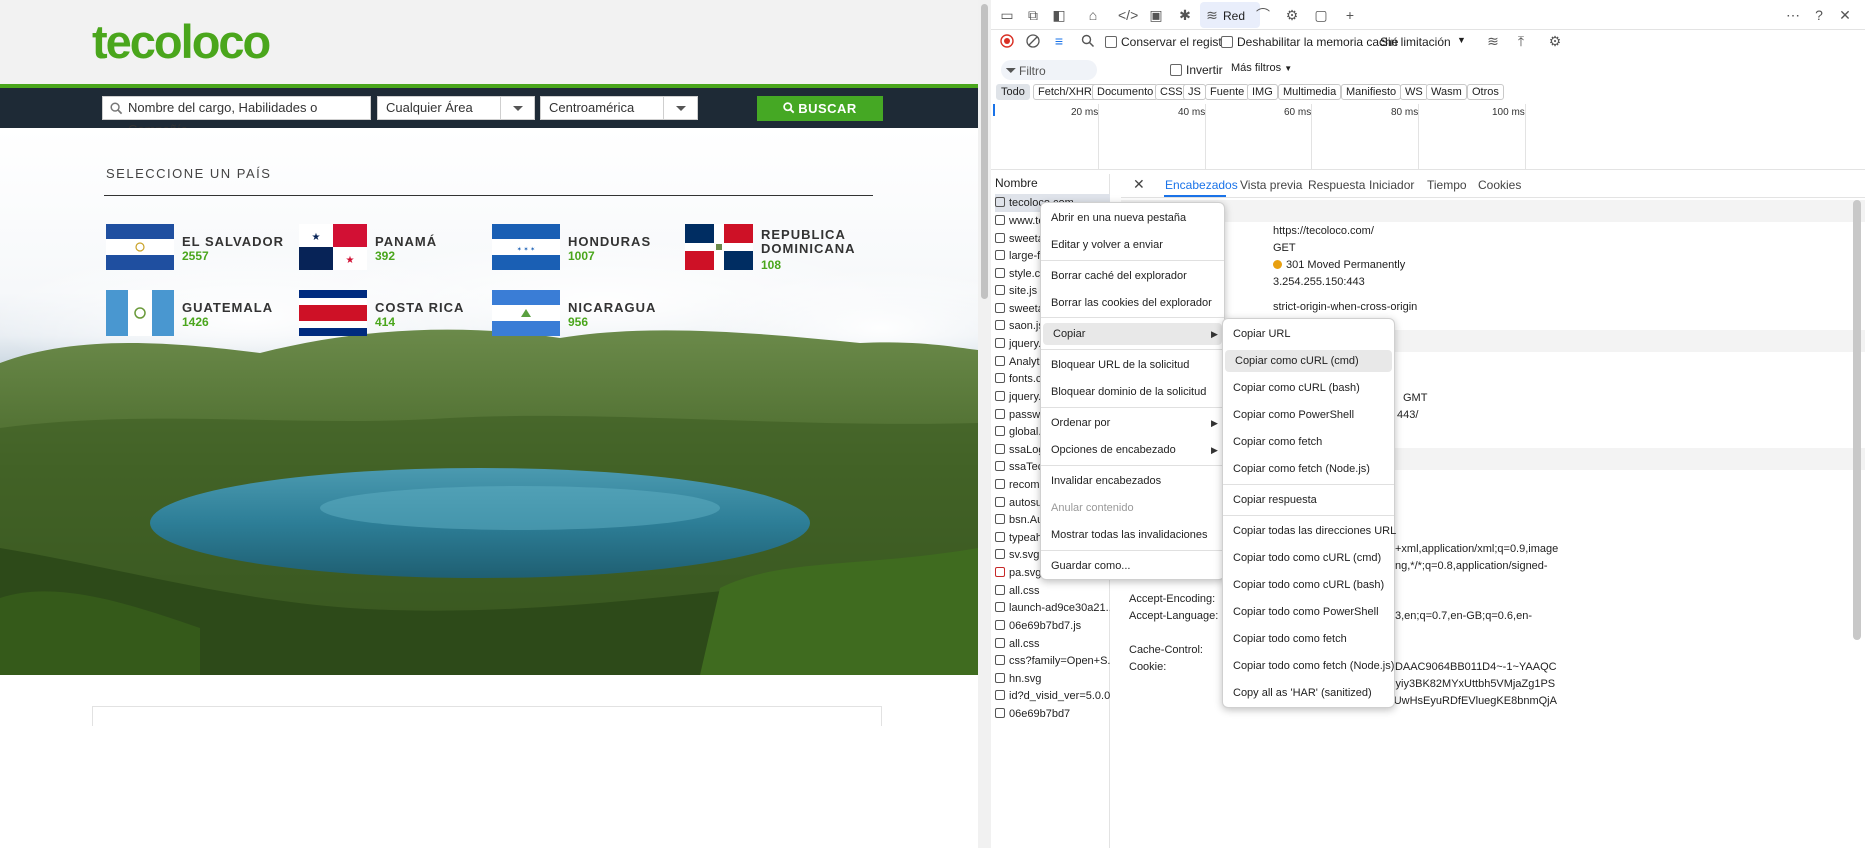 The height and width of the screenshot is (848, 1865). What do you see at coordinates (1156, 15) in the screenshot?
I see `console-icon: ▣` at bounding box center [1156, 15].